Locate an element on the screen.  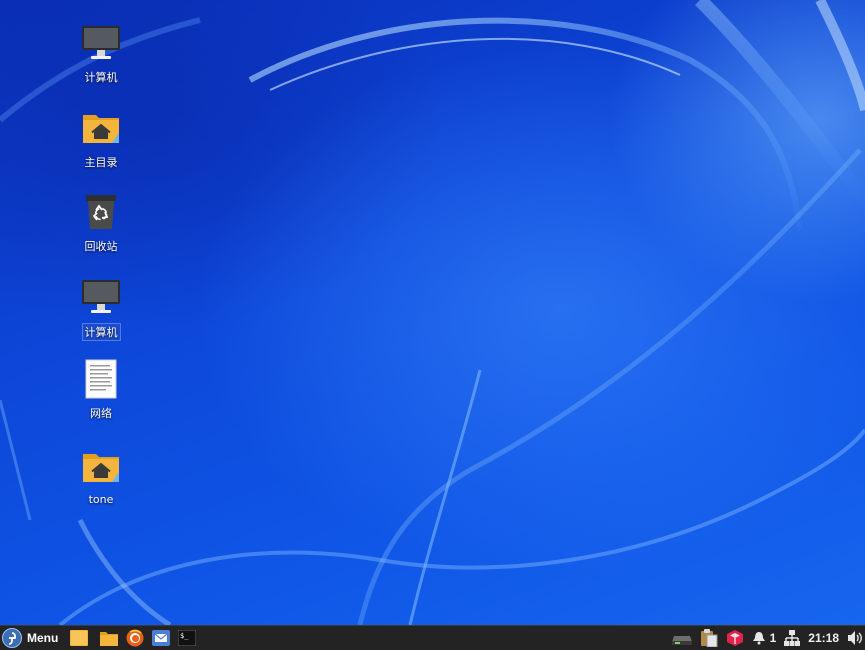
tray-software-updates is located at coordinates (735, 638).